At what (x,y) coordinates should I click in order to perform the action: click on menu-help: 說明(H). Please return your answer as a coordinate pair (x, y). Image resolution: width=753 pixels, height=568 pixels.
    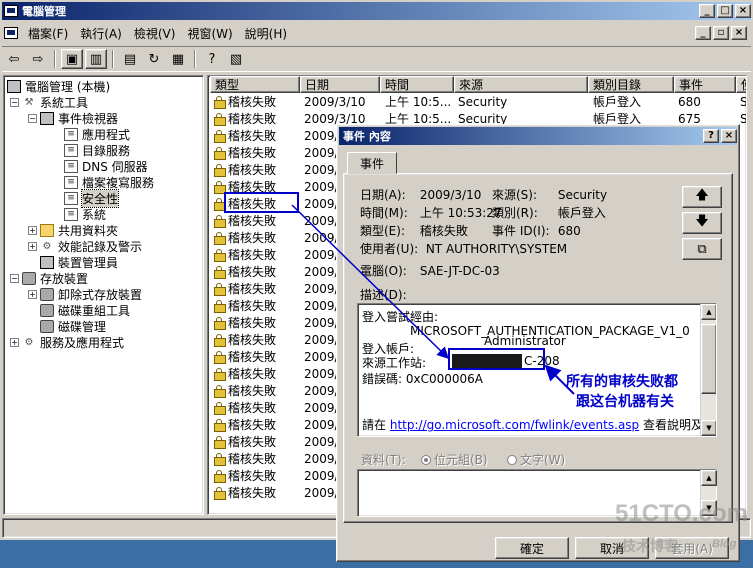
    Looking at the image, I should click on (266, 33).